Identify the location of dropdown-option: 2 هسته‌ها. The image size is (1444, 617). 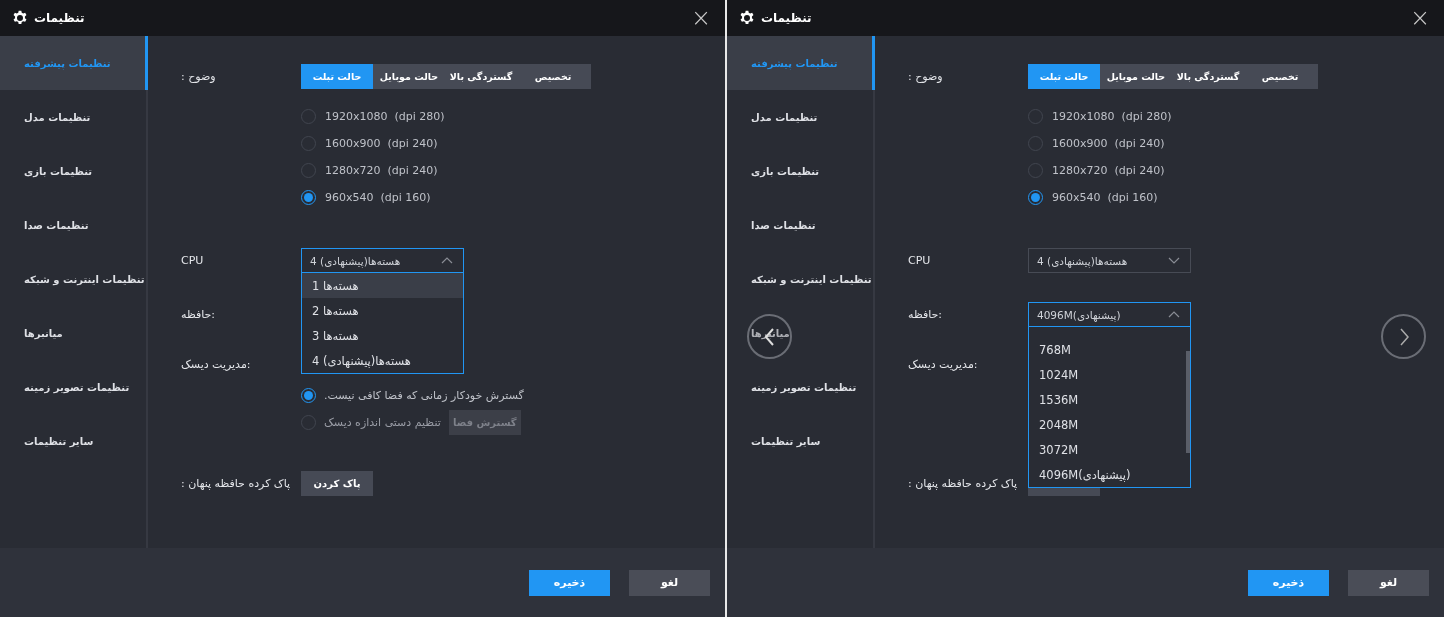
(382, 310).